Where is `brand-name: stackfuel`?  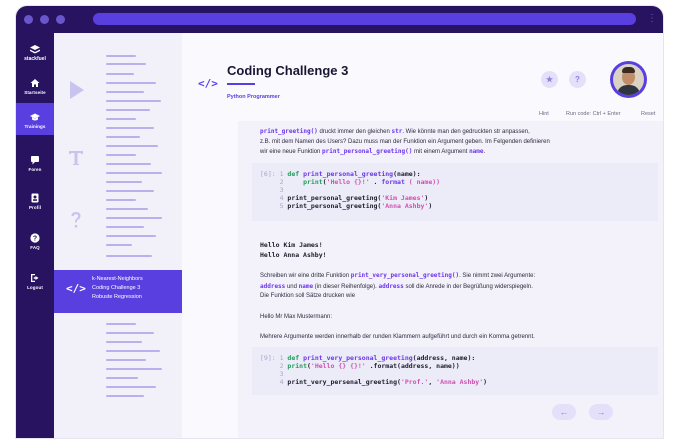
brand-name: stackfuel is located at coordinates (35, 59).